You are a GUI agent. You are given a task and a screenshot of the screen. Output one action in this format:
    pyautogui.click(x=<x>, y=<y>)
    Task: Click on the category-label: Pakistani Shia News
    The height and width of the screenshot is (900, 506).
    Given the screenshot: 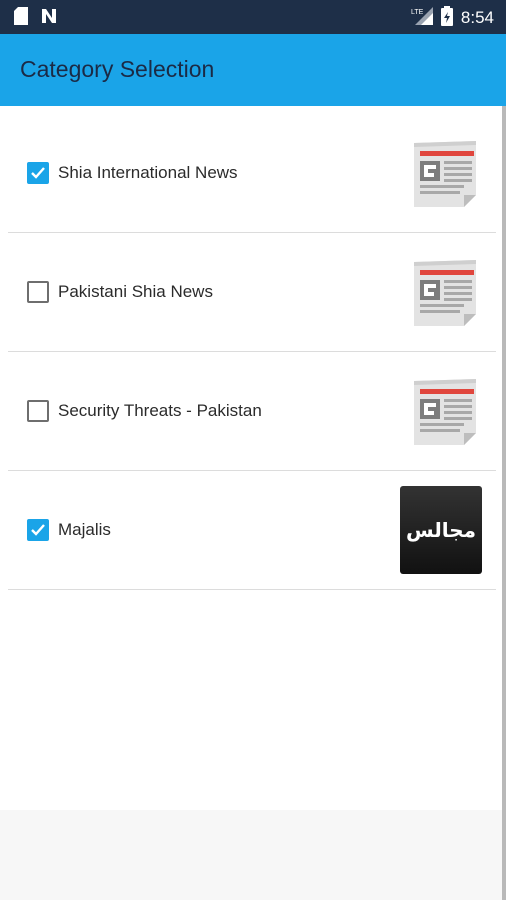 What is the action you would take?
    pyautogui.click(x=135, y=291)
    